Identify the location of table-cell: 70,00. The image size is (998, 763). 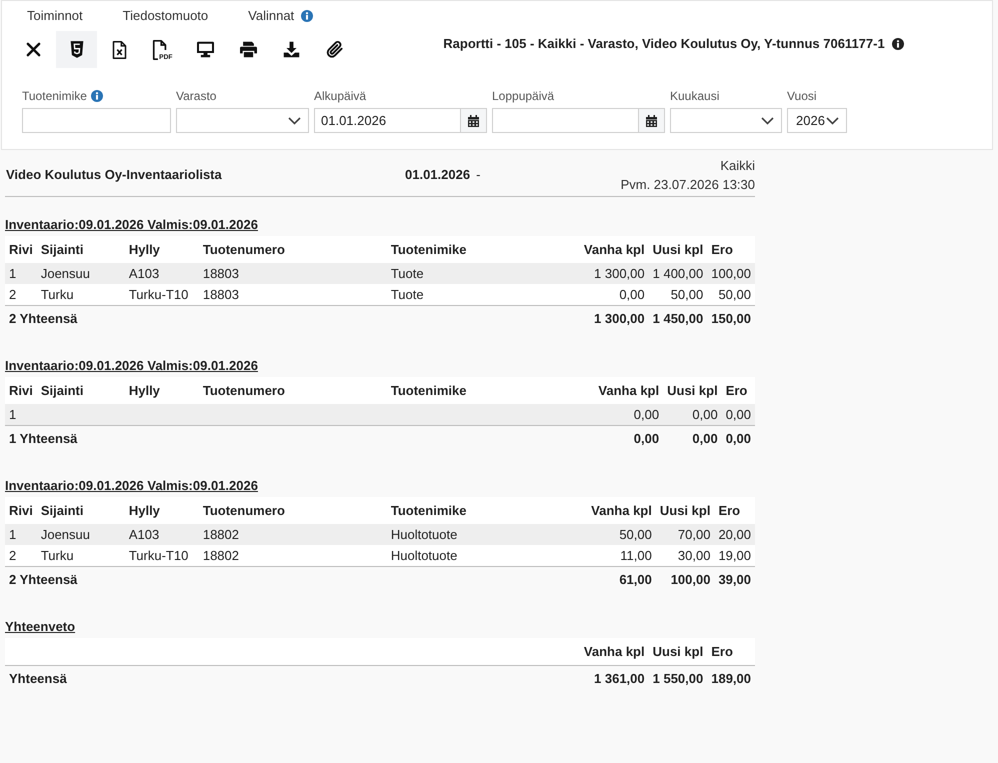
(685, 534).